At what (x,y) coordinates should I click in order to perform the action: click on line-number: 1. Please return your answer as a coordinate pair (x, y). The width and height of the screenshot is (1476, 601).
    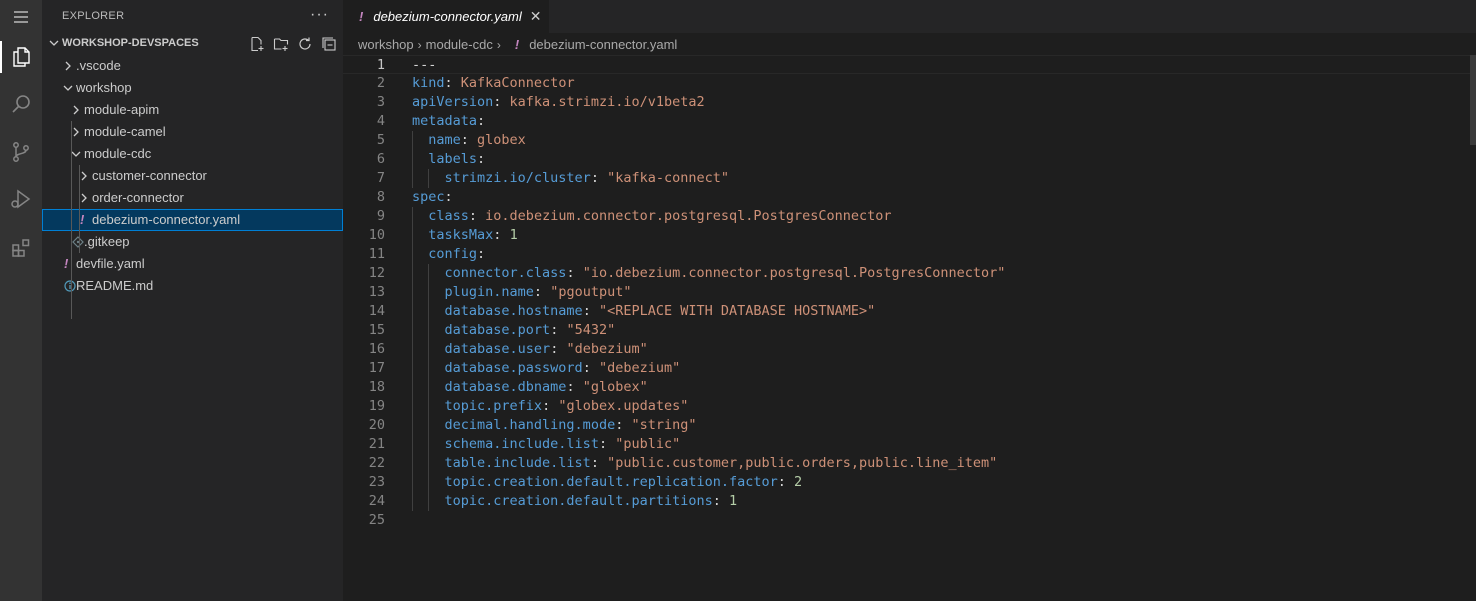
    Looking at the image, I should click on (380, 65).